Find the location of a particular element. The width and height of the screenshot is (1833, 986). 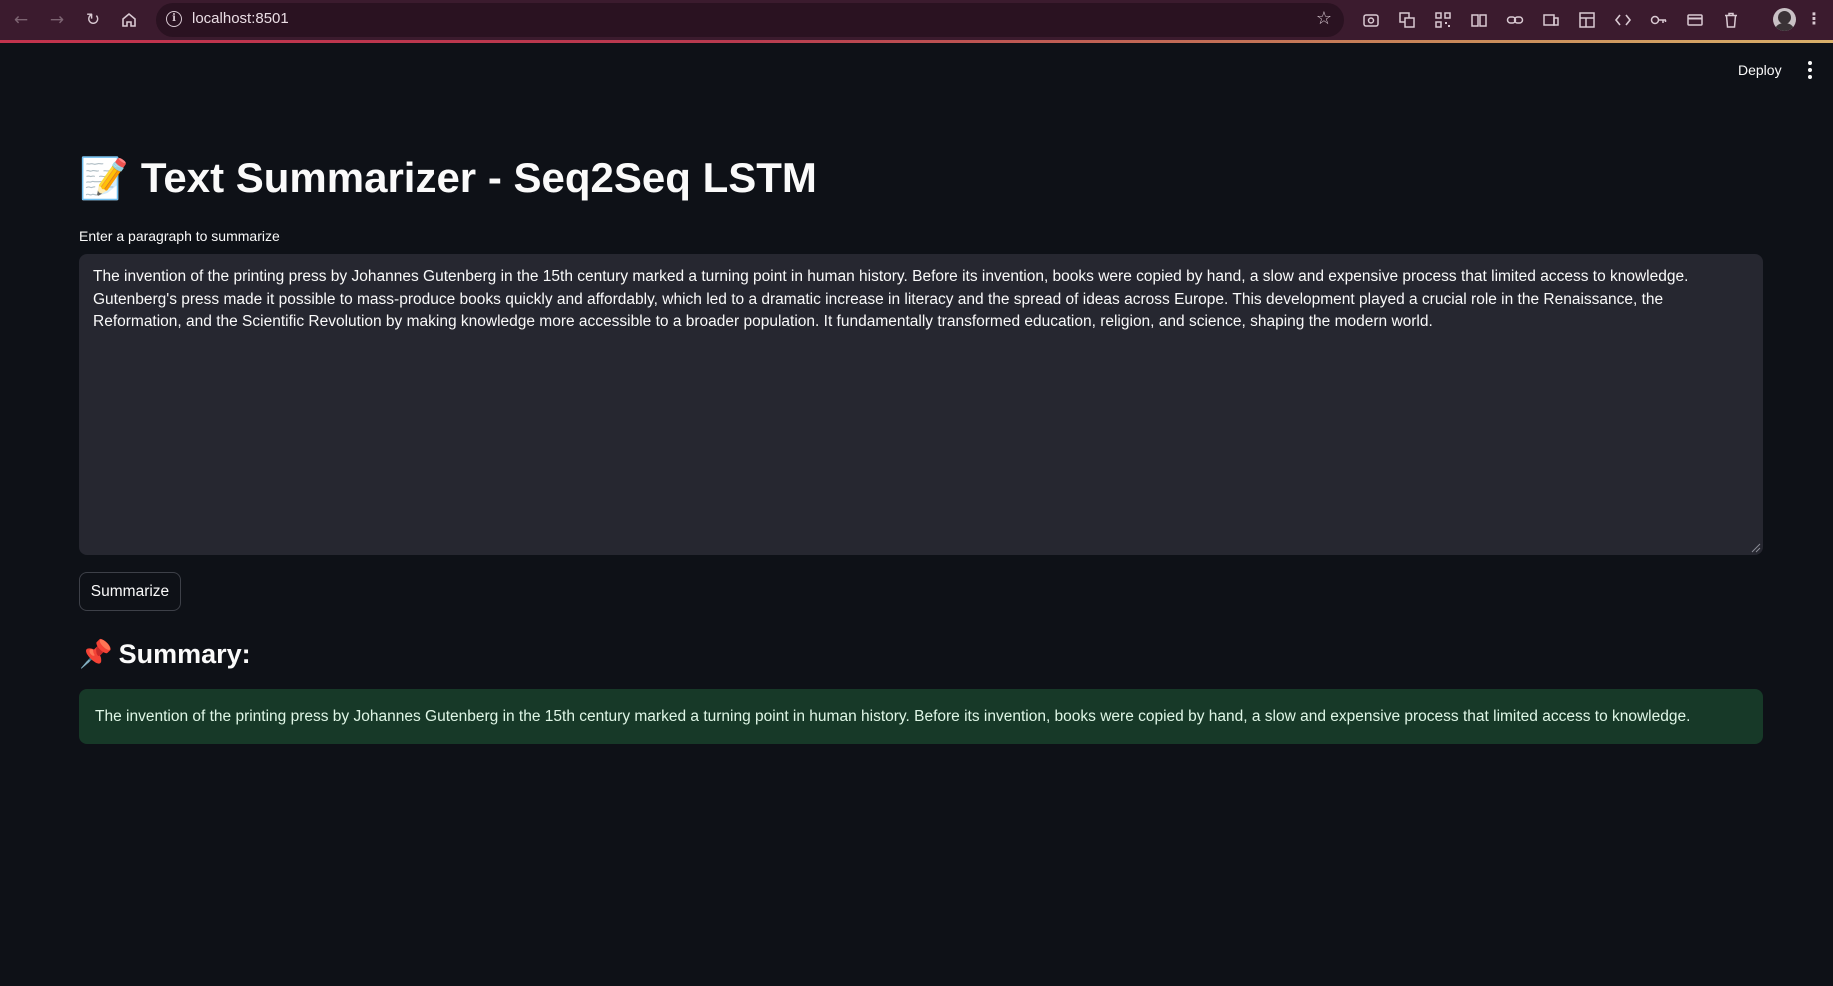

home-icon is located at coordinates (129, 20).